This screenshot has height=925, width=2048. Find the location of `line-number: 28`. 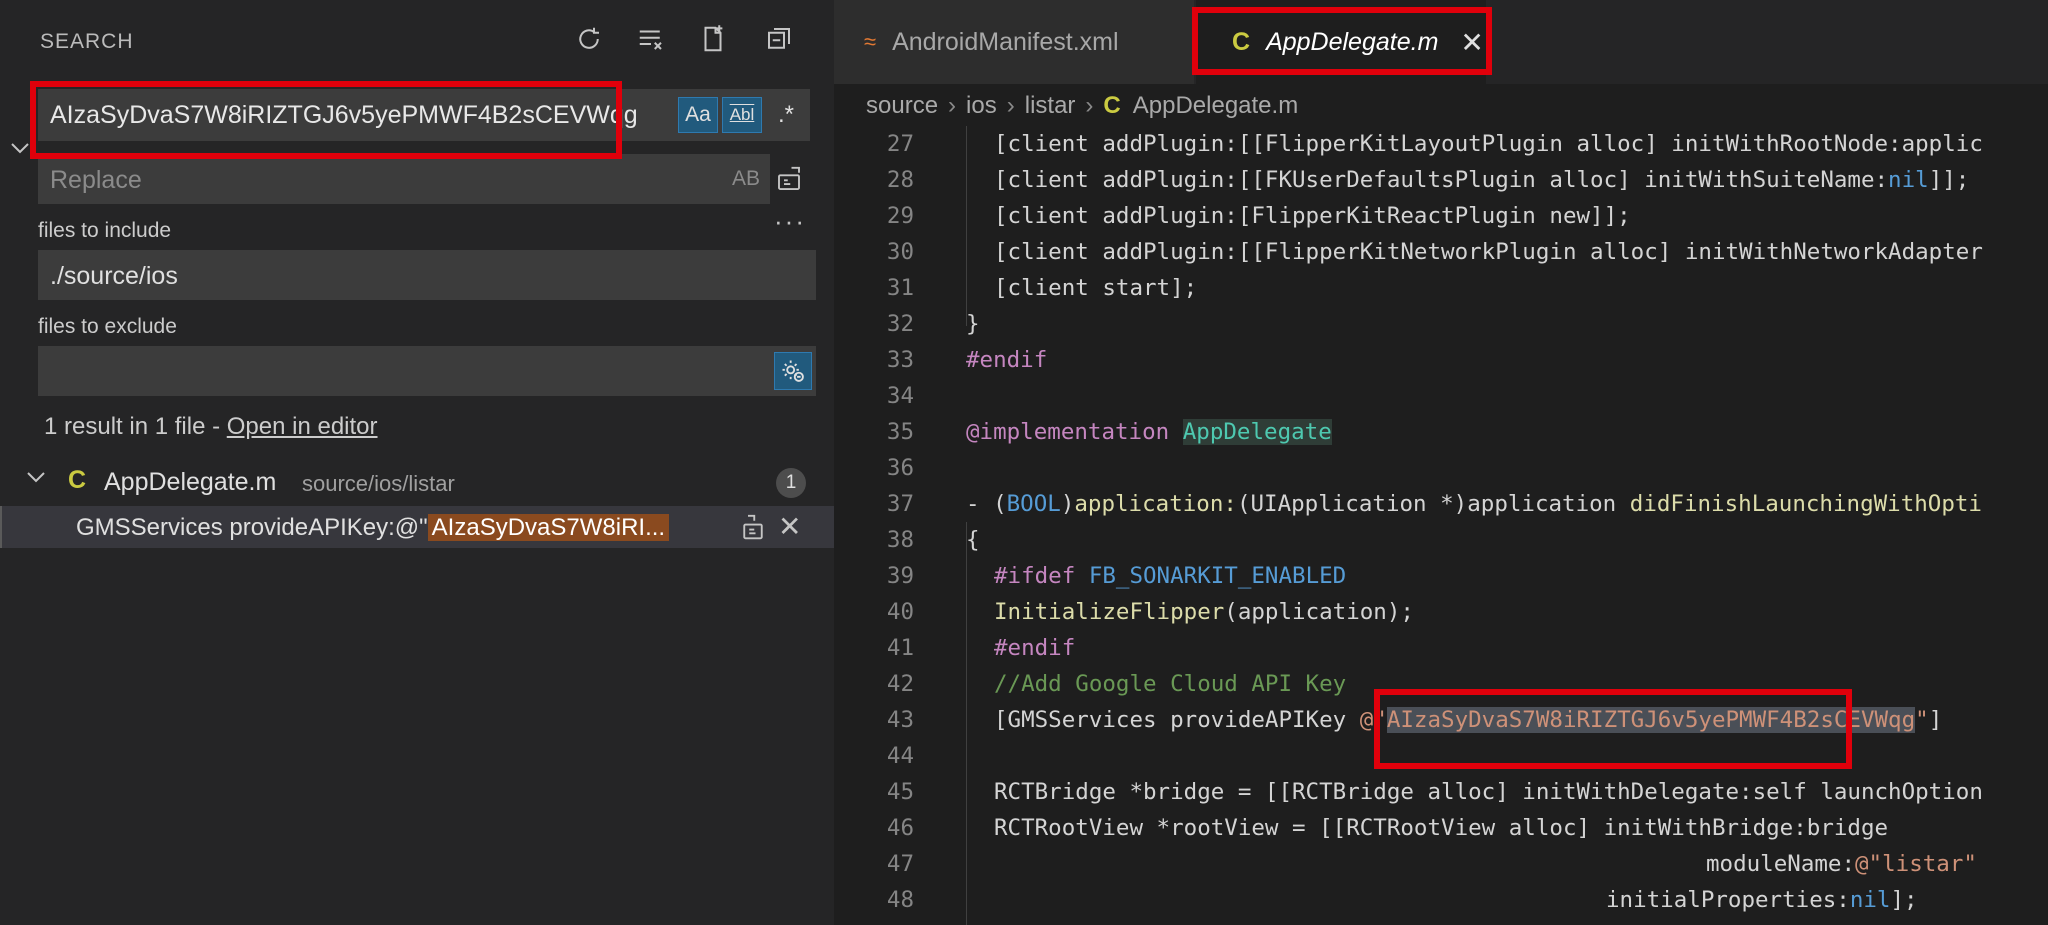

line-number: 28 is located at coordinates (900, 180).